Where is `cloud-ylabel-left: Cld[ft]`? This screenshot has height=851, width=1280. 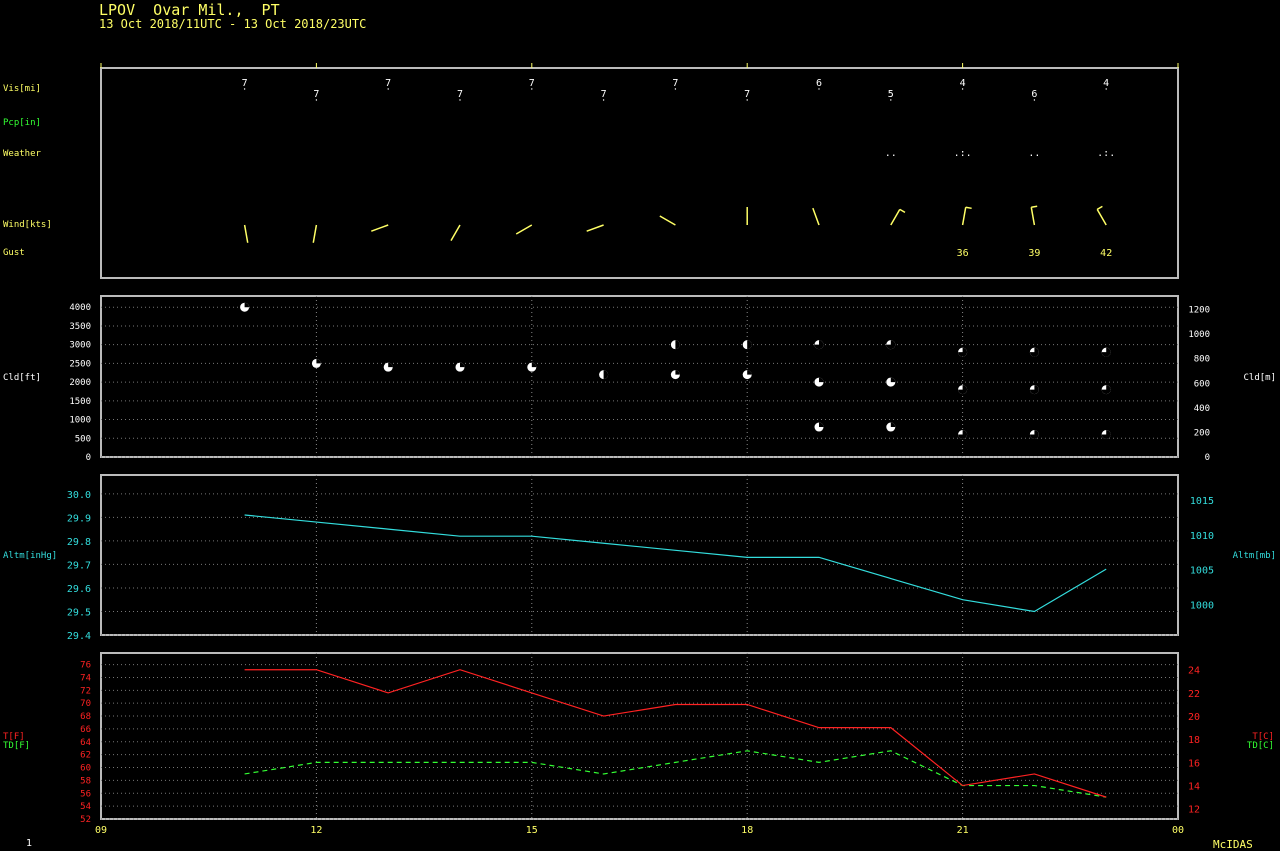 cloud-ylabel-left: Cld[ft] is located at coordinates (22, 378).